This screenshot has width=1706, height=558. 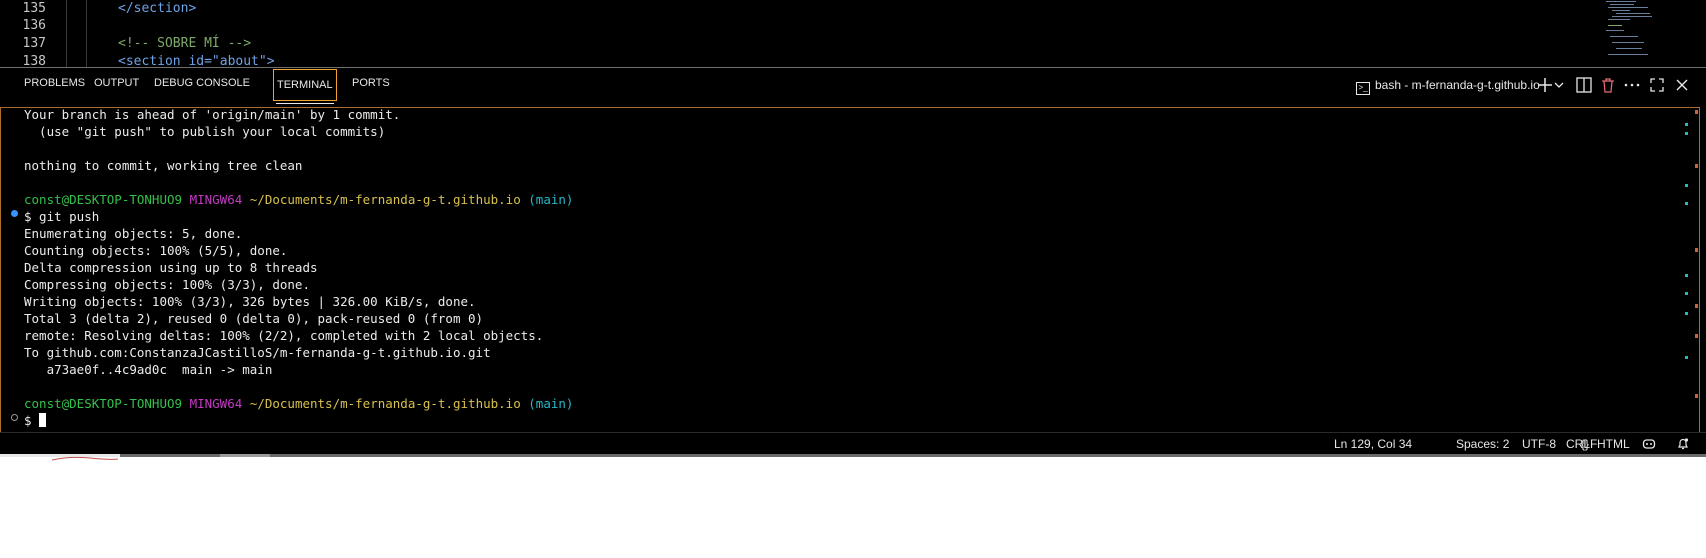 What do you see at coordinates (133, 233) in the screenshot?
I see `terminal-line: Enumerating objects: 5, done.` at bounding box center [133, 233].